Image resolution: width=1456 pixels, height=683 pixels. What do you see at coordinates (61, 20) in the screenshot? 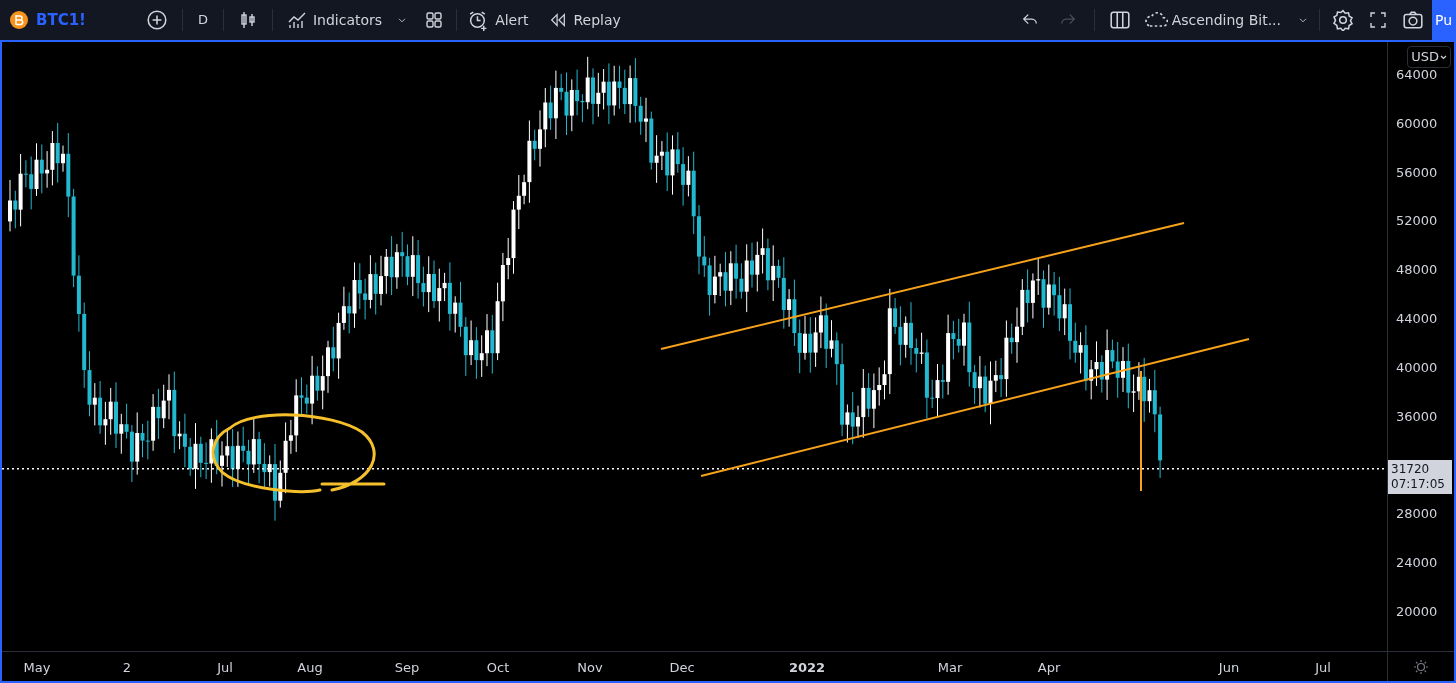
I see `symbol-button: BTC1!` at bounding box center [61, 20].